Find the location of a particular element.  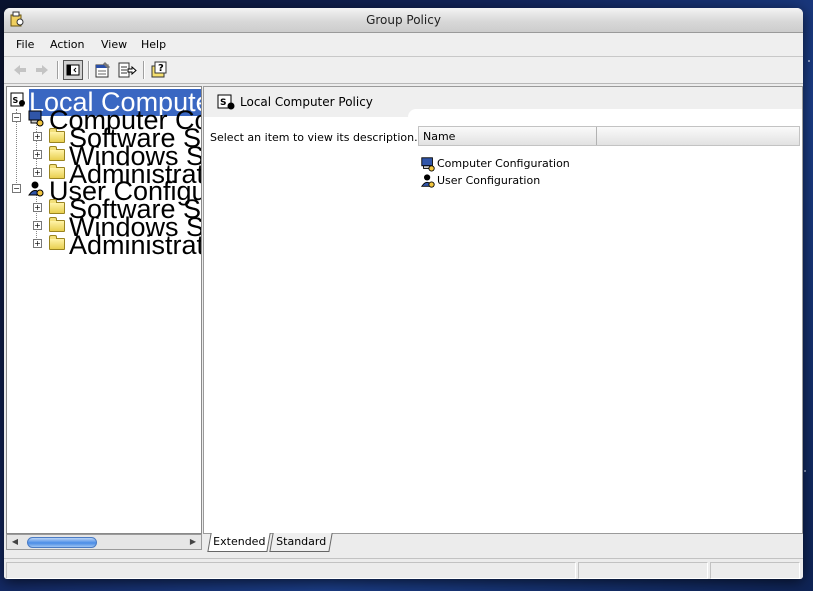

menu-action: Action is located at coordinates (67, 44).